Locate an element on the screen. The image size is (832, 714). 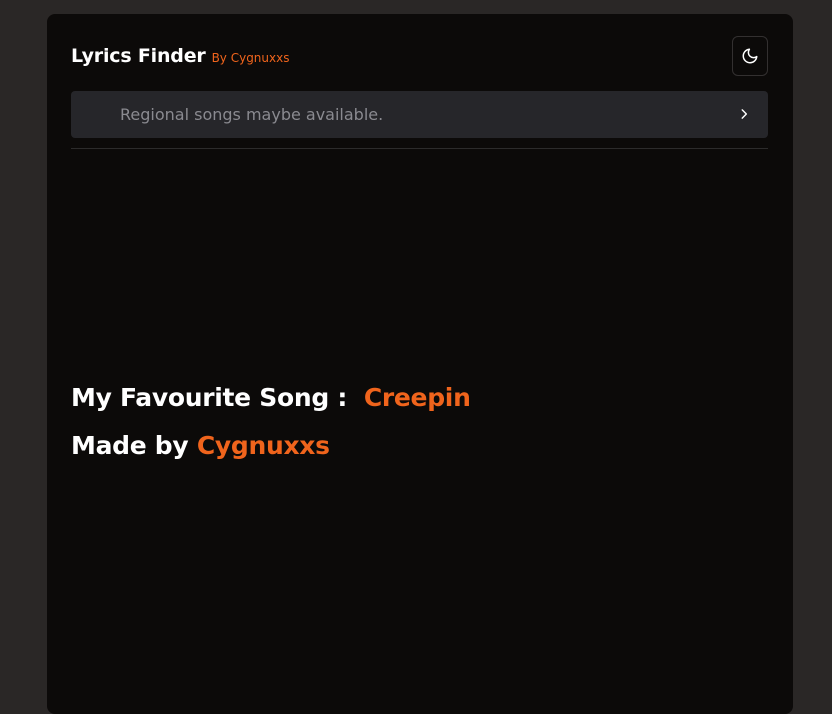
theme-toggle-button is located at coordinates (750, 56).